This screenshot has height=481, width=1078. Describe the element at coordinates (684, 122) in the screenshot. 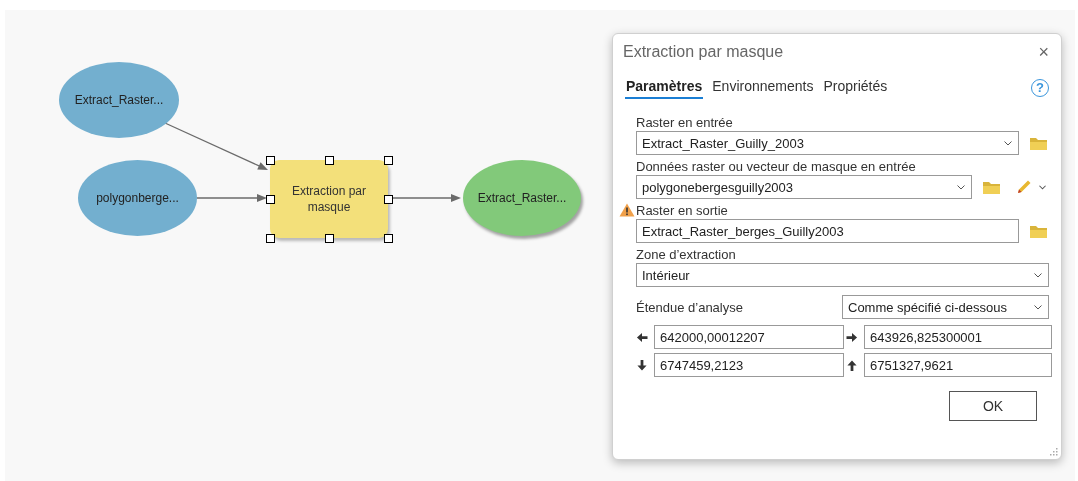

I see `field-label: Raster en entrée` at that location.